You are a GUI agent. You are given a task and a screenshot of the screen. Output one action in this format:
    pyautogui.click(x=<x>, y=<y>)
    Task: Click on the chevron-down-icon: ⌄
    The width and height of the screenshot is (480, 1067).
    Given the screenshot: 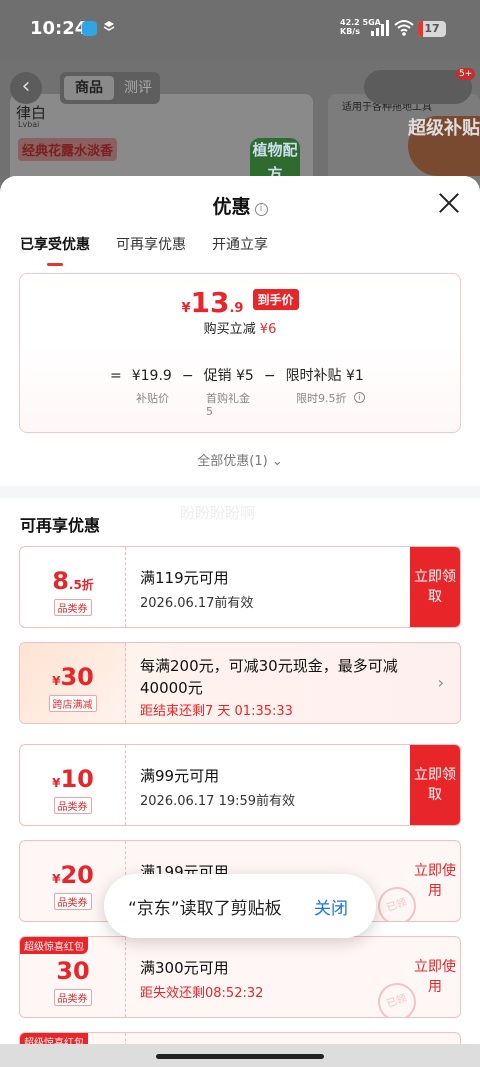 What is the action you would take?
    pyautogui.click(x=277, y=461)
    